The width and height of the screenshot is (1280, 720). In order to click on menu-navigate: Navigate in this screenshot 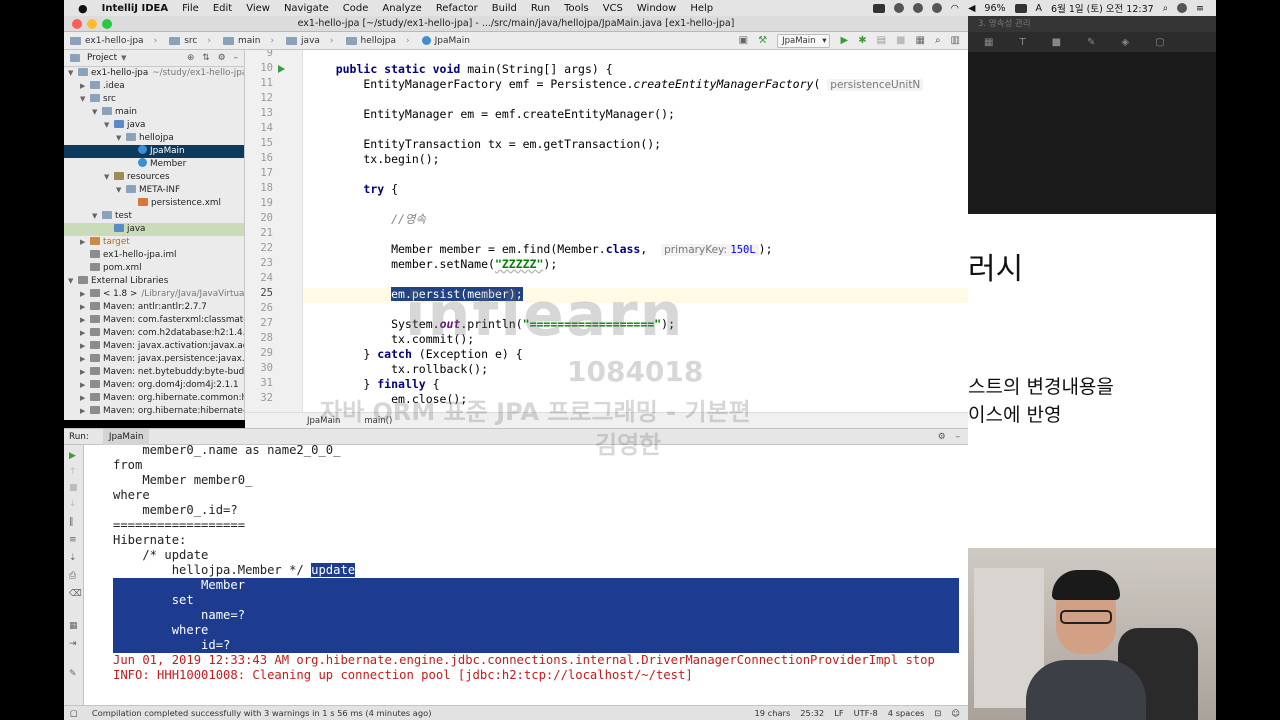, I will do `click(306, 8)`.